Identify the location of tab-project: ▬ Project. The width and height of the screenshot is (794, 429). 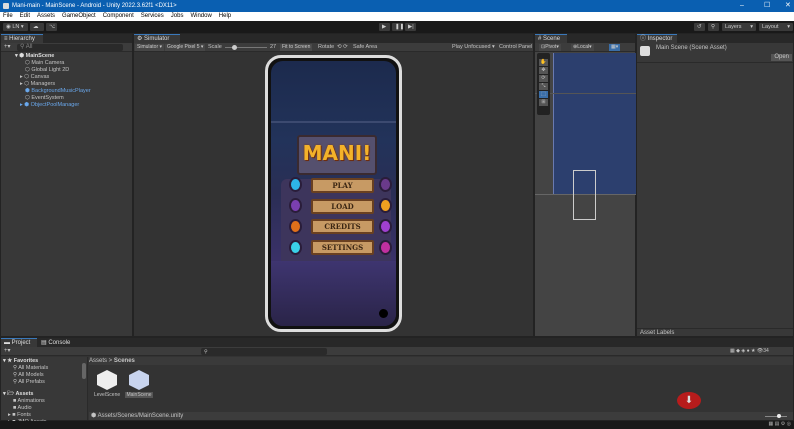
(19, 342).